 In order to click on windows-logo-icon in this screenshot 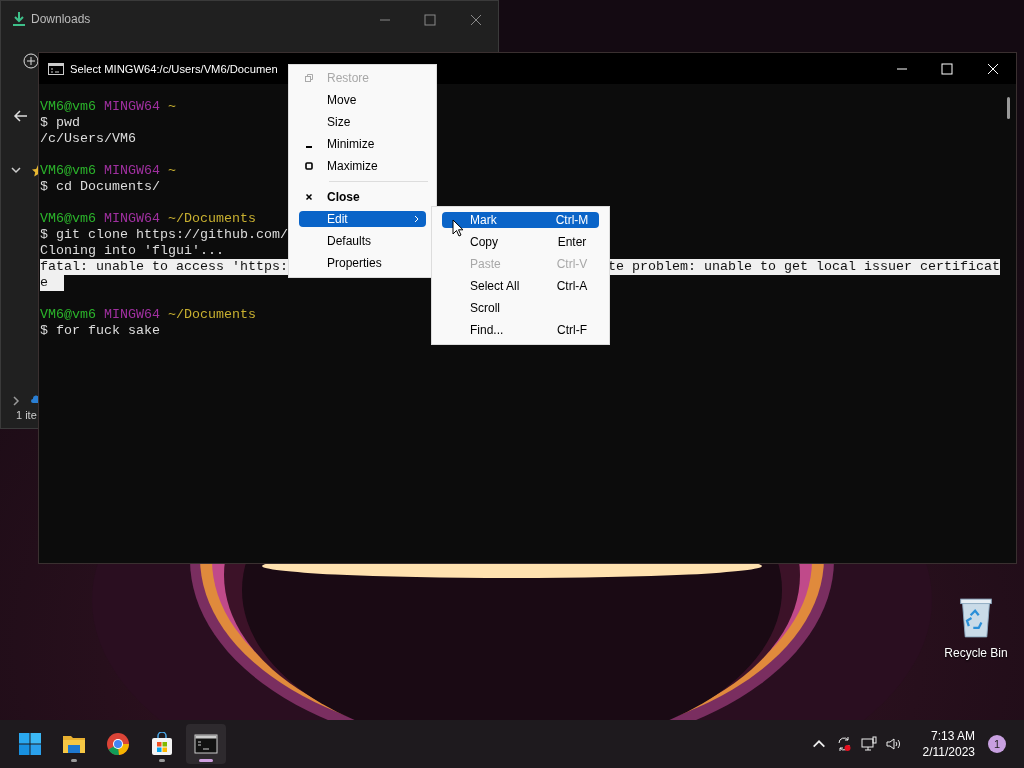, I will do `click(30, 744)`.